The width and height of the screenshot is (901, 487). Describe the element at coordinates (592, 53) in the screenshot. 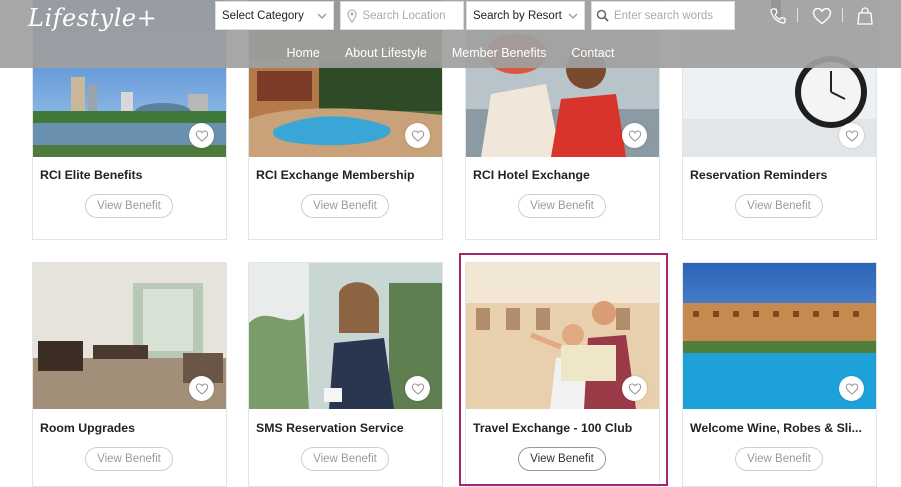

I see `nav-contact: Contact` at that location.